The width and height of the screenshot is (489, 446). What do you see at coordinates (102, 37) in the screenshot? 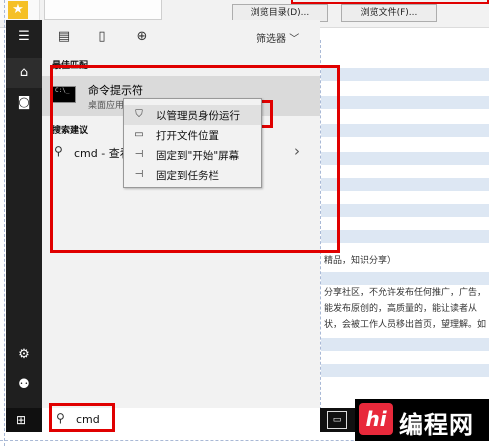
I see `documents-icon: ▯` at bounding box center [102, 37].